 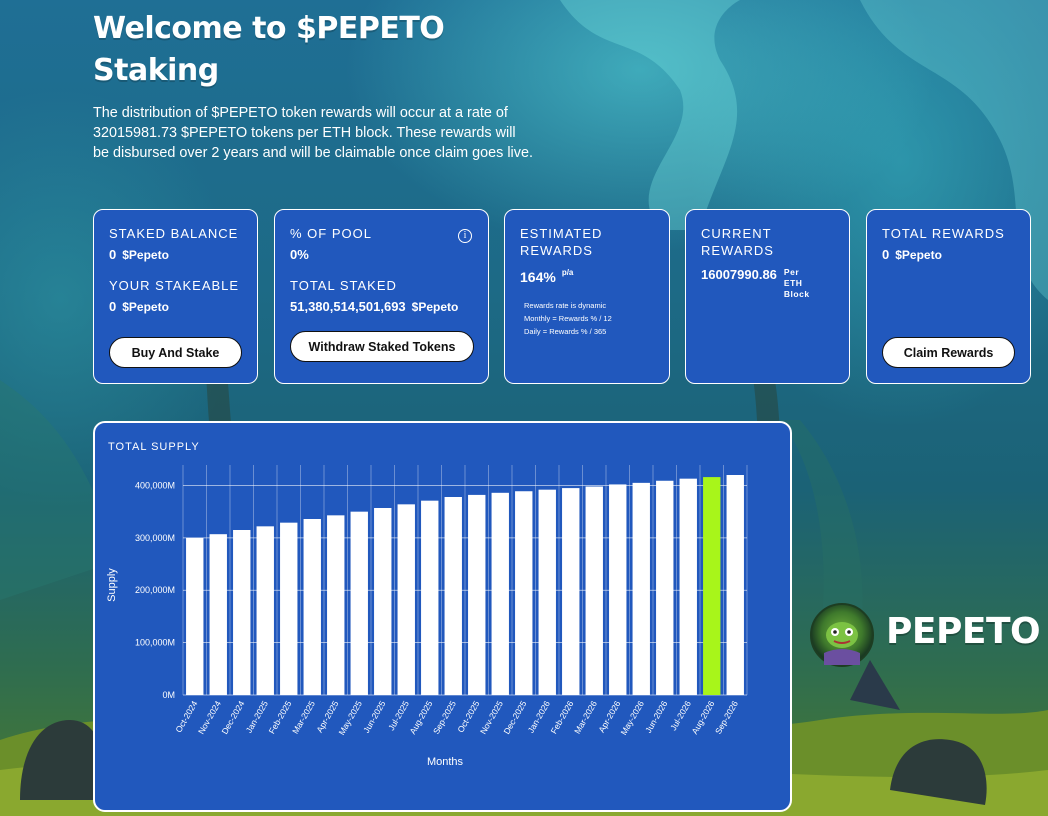 What do you see at coordinates (174, 285) in the screenshot?
I see `stakeable-label: YOUR STAKEABLE` at bounding box center [174, 285].